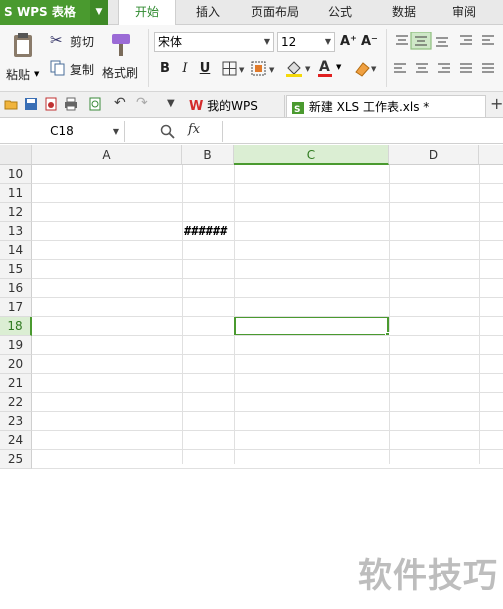 This screenshot has height=609, width=503. I want to click on watermark: 软件技巧, so click(426, 569).